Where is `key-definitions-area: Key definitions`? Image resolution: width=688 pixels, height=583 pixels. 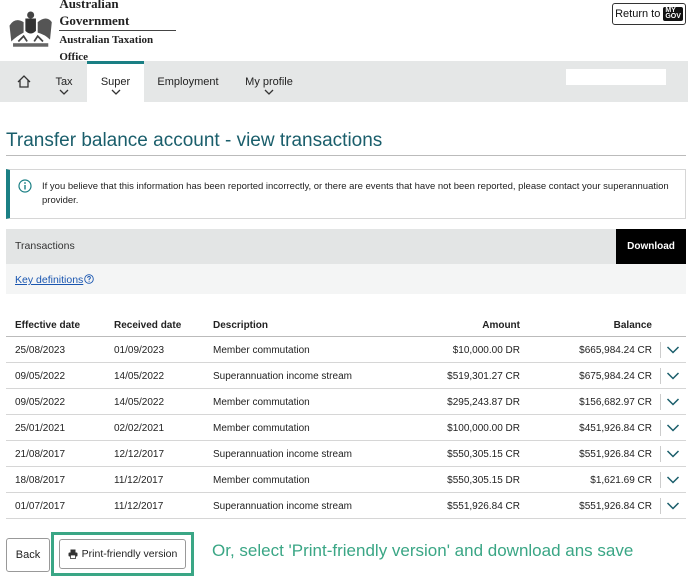 key-definitions-area: Key definitions is located at coordinates (346, 279).